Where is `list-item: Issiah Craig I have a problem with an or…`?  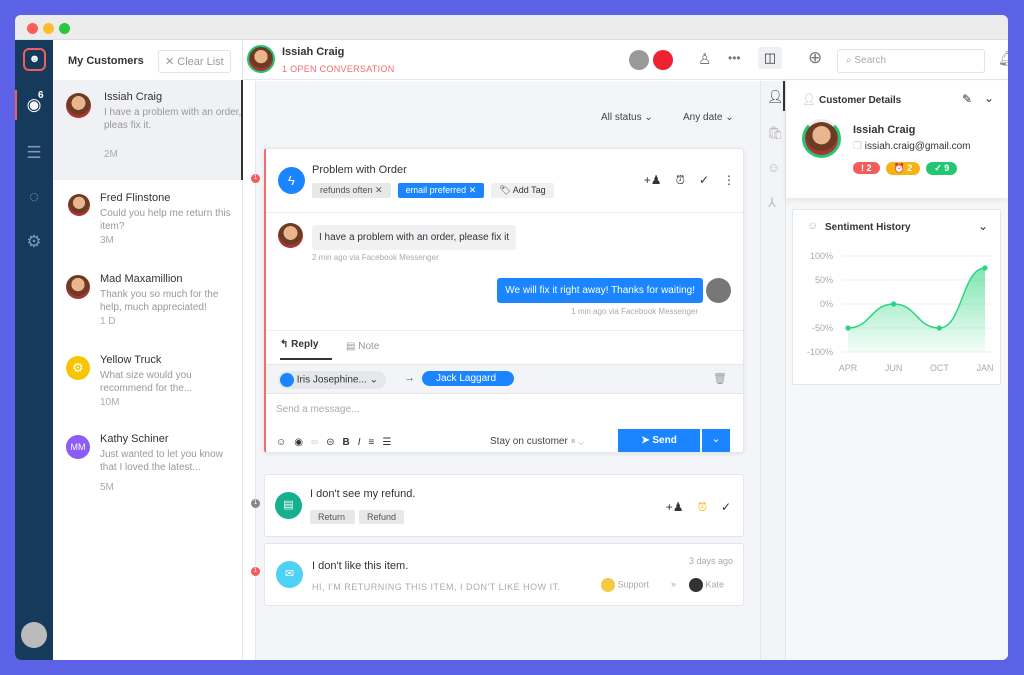
list-item: Issiah Craig I have a problem with an or… is located at coordinates (148, 125).